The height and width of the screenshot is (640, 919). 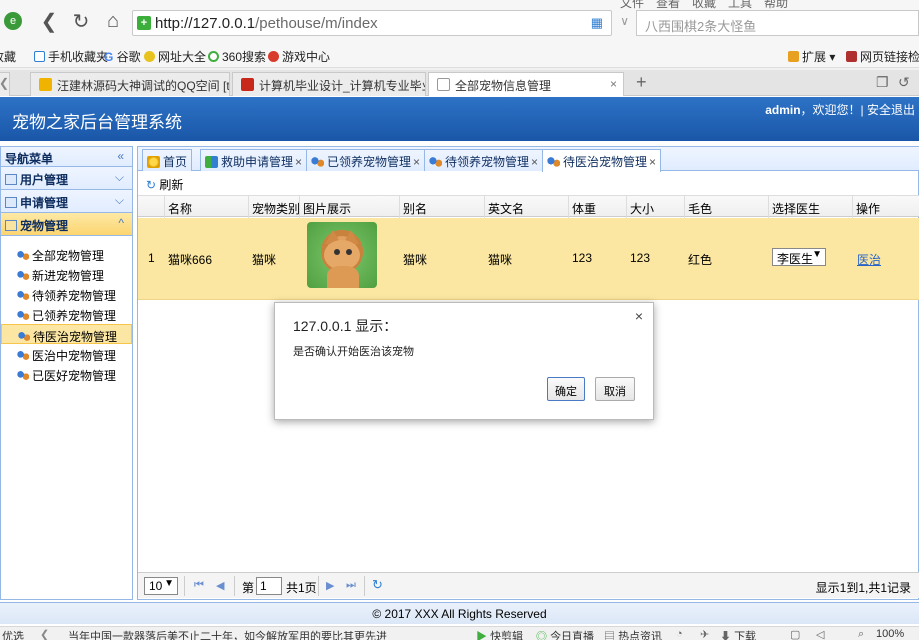 What do you see at coordinates (269, 586) in the screenshot?
I see `page-number-input: 1` at bounding box center [269, 586].